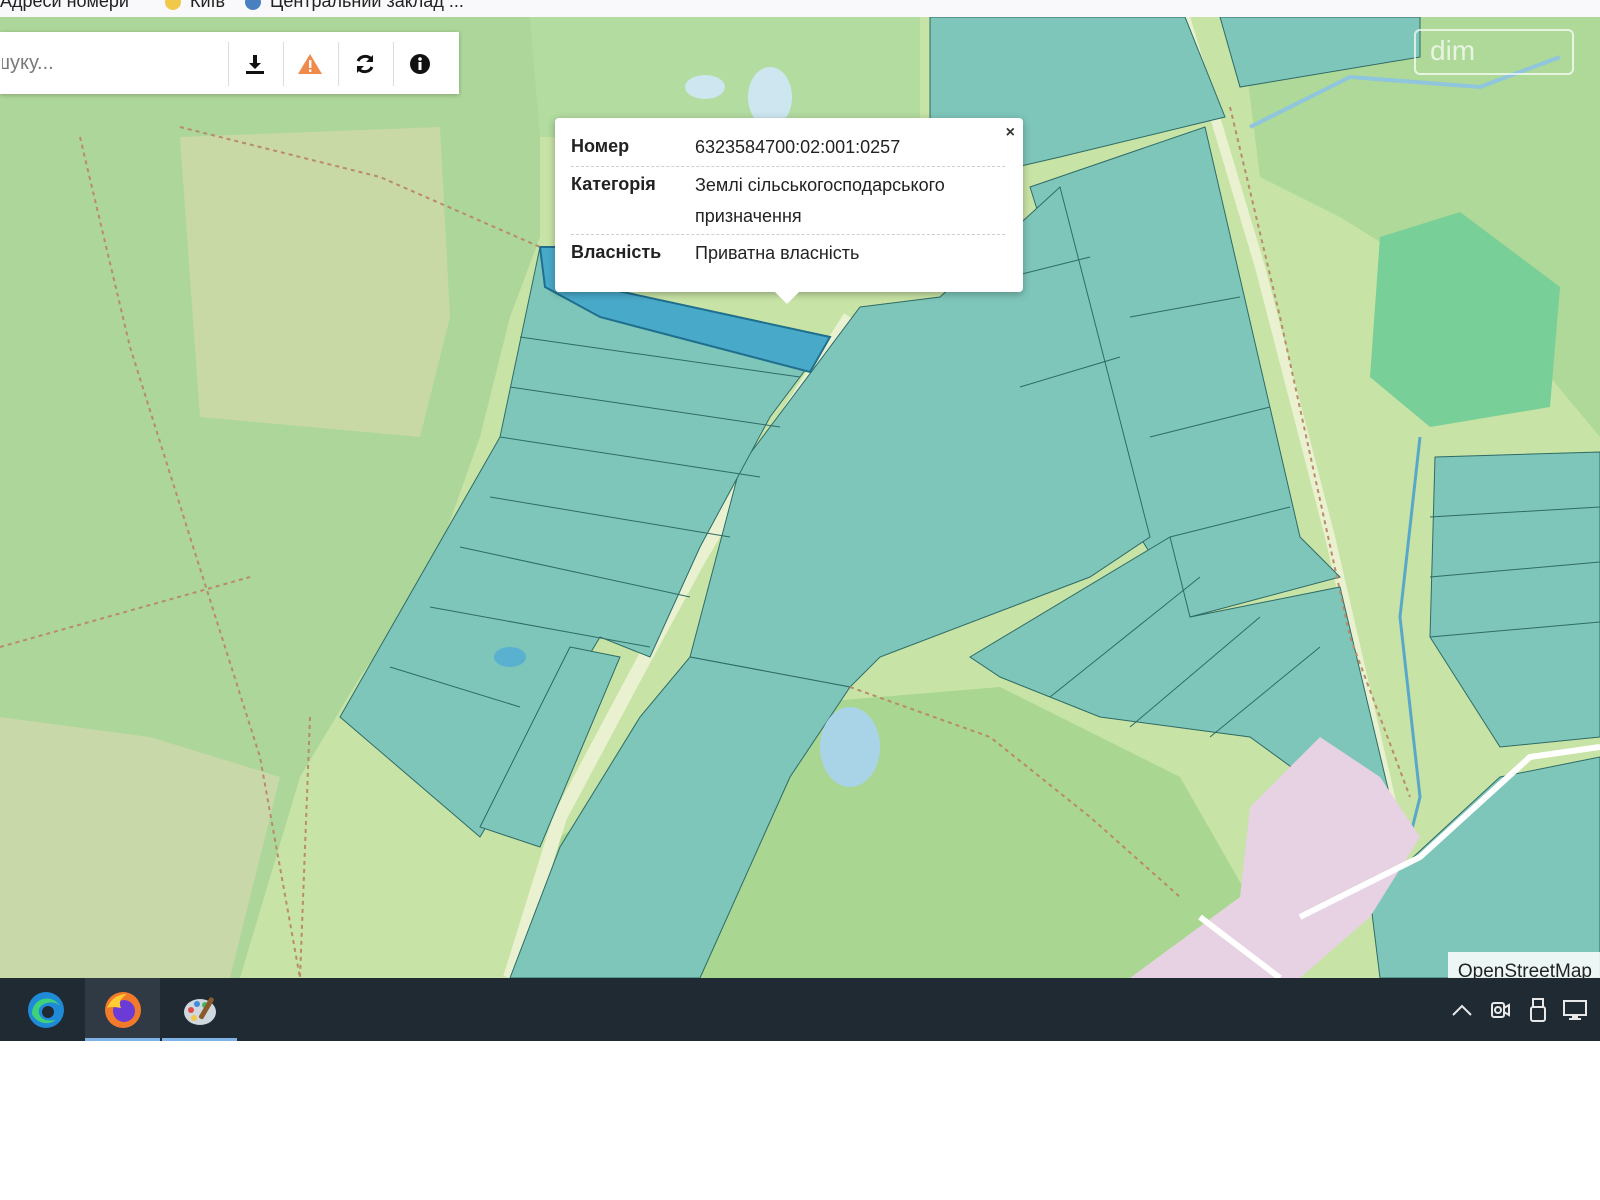 Image resolution: width=1600 pixels, height=1200 pixels. I want to click on download-button, so click(254, 64).